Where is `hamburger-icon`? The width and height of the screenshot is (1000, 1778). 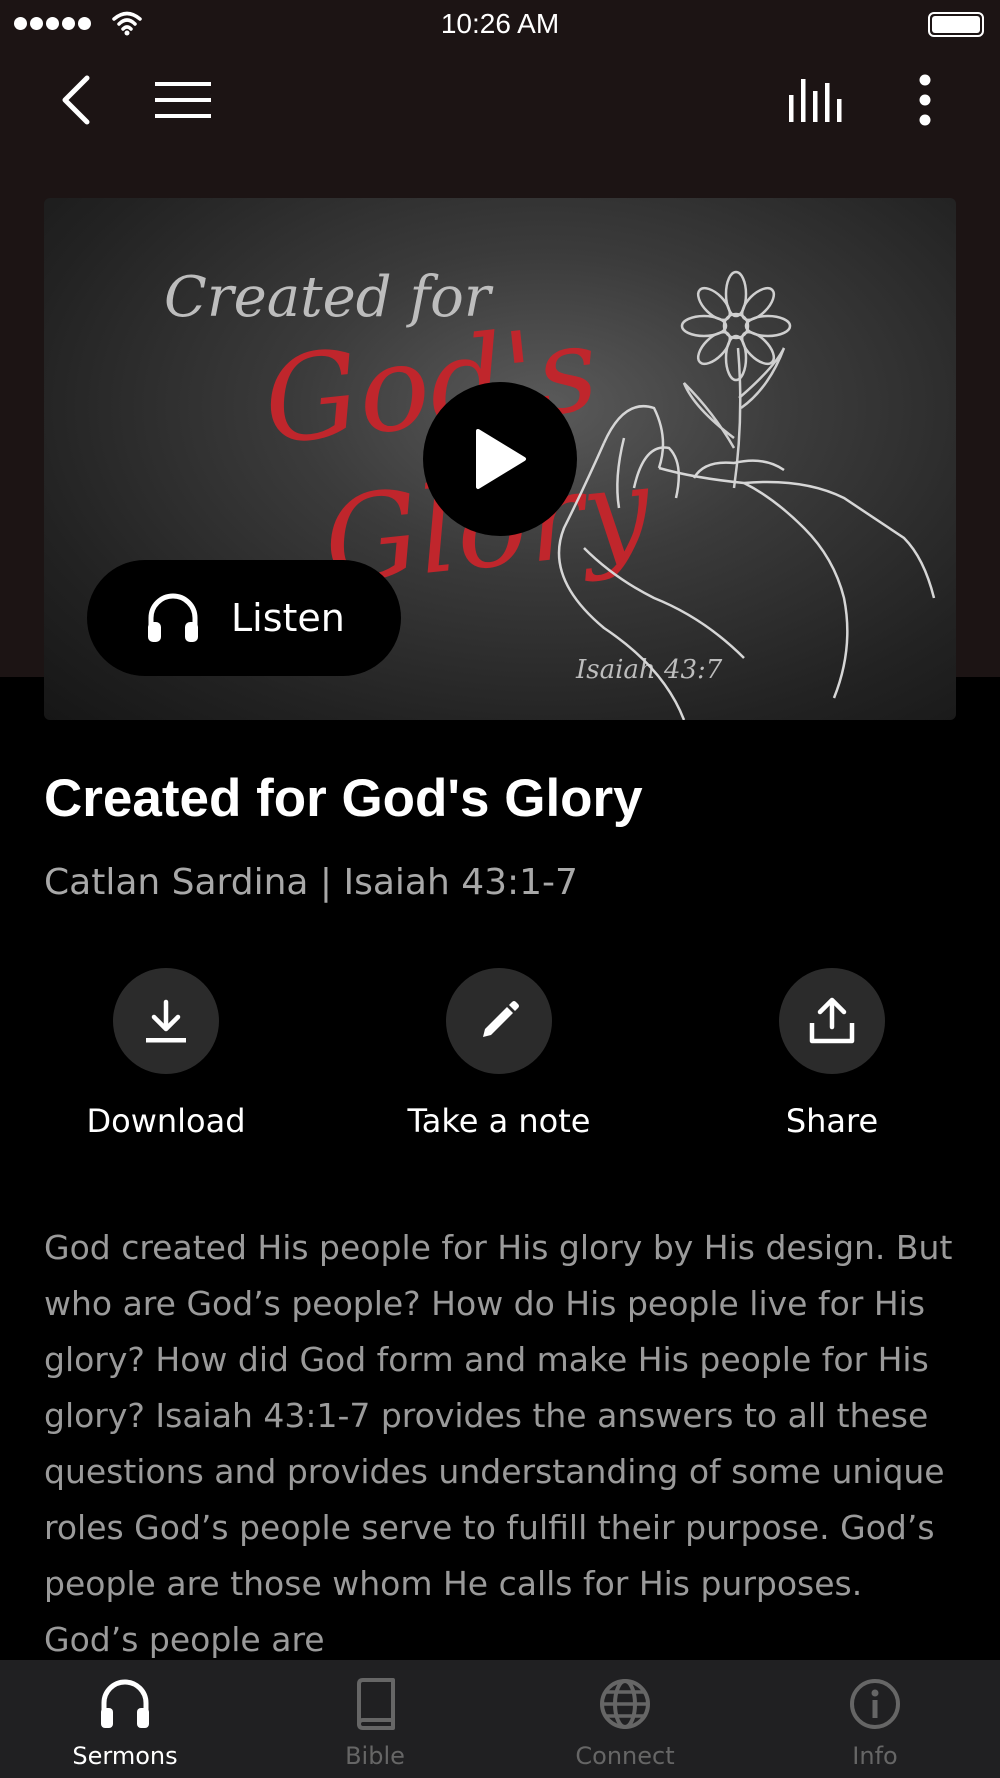
hamburger-icon is located at coordinates (182, 100).